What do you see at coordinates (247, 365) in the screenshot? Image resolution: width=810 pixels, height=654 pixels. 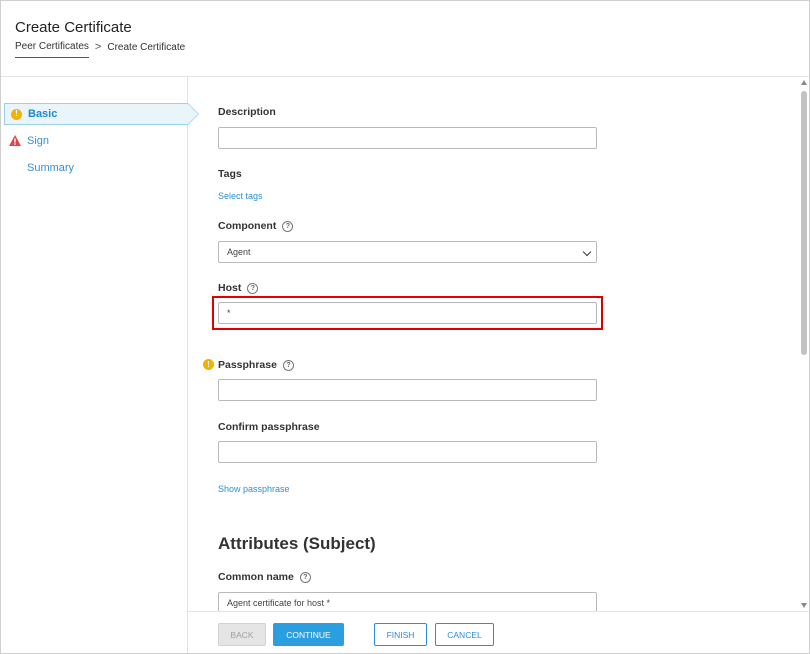 I see `passphrase-label-text: Passphrase` at bounding box center [247, 365].